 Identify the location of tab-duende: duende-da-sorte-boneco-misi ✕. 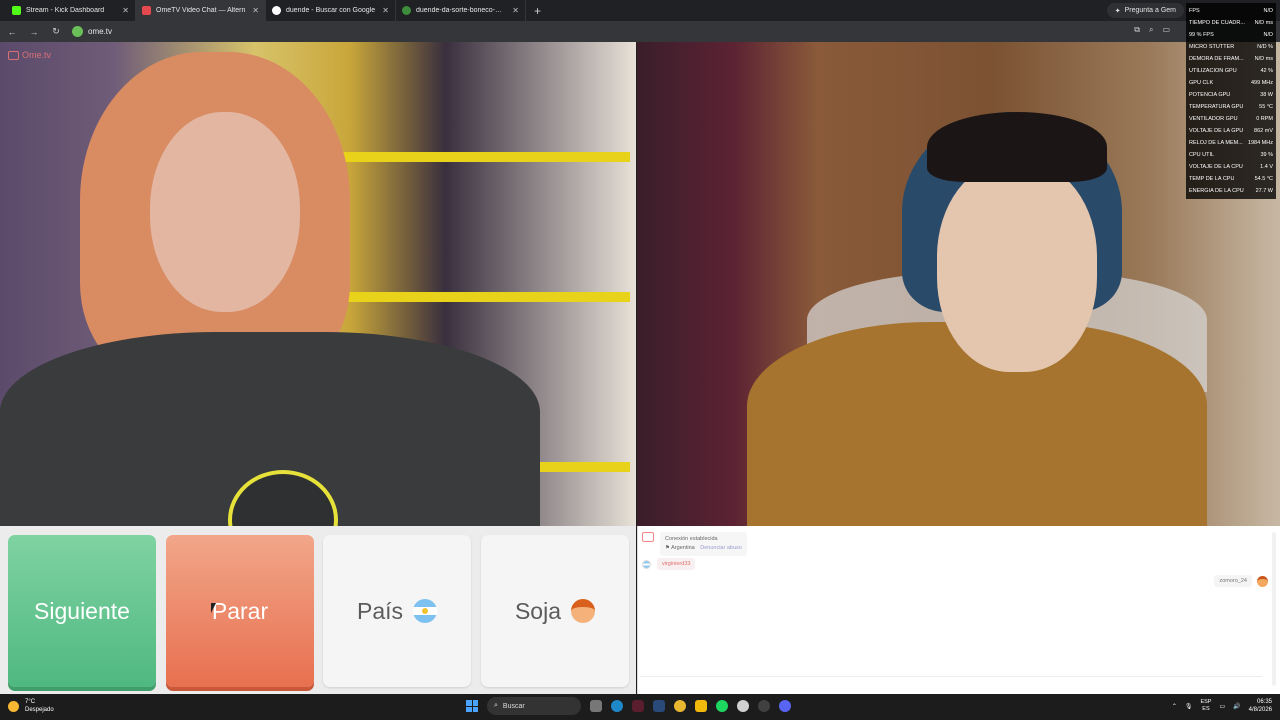
(461, 10).